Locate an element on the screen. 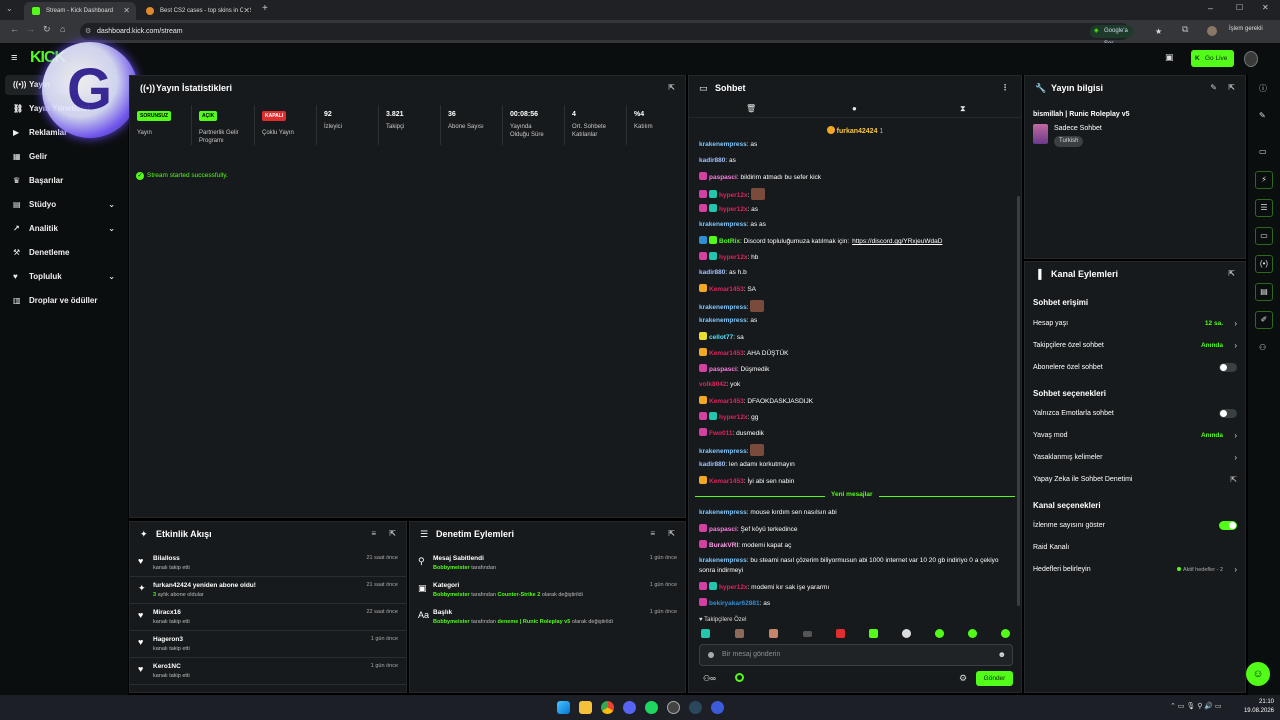  chat-scrollbar is located at coordinates (1018, 401).